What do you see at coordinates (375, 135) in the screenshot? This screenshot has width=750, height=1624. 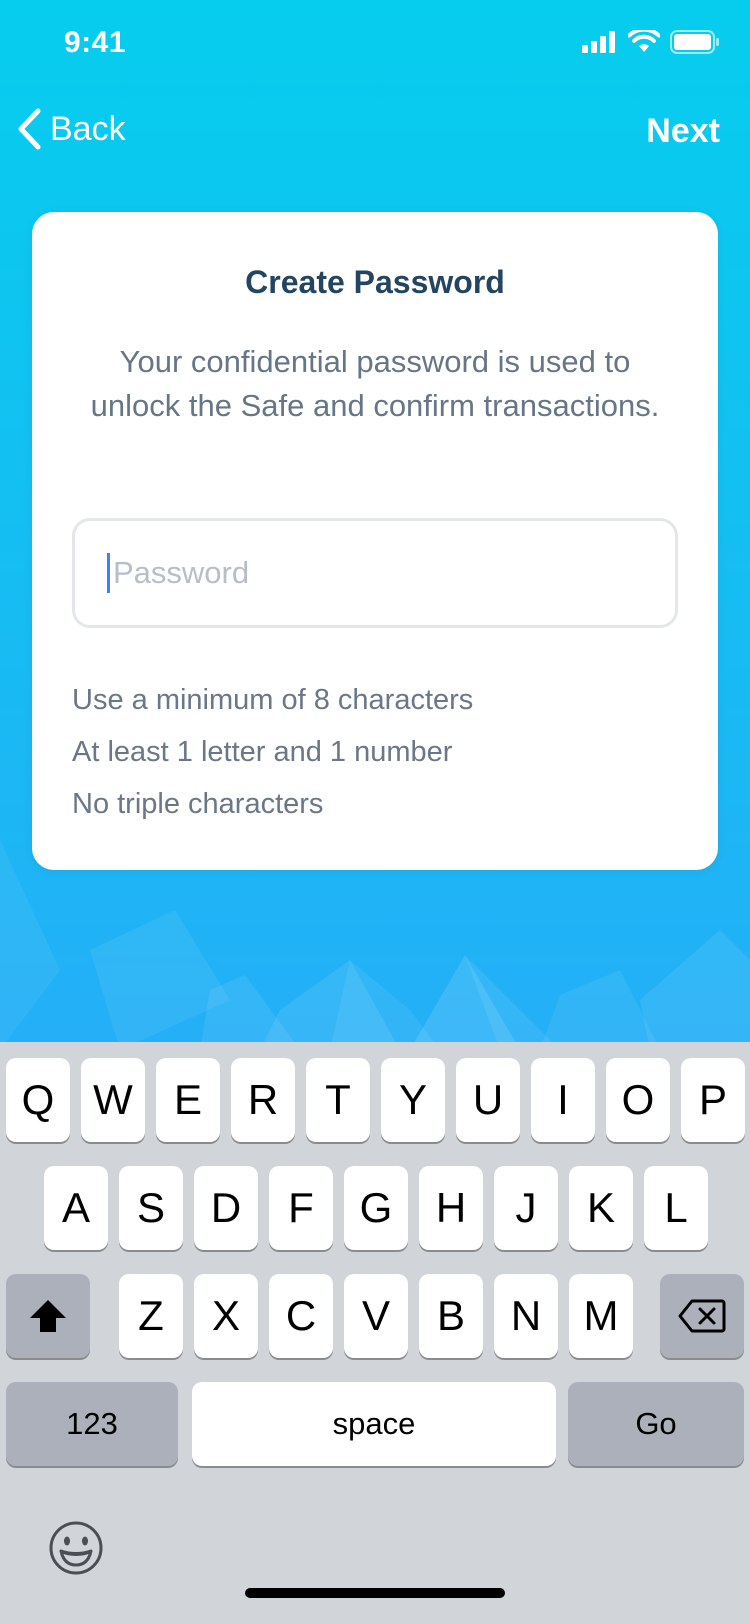 I see `navigation-bar: Back Next` at bounding box center [375, 135].